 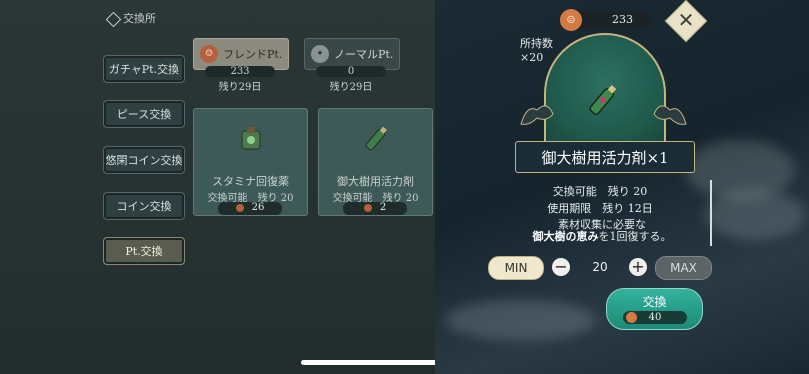 What do you see at coordinates (240, 71) in the screenshot?
I see `pt-count-value: 233` at bounding box center [240, 71].